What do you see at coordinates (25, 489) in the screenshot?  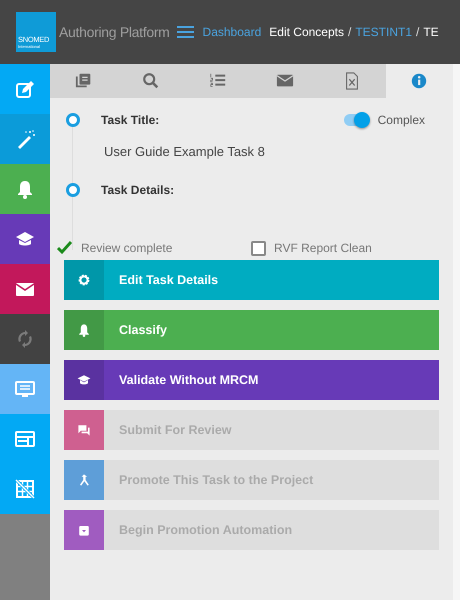 I see `grid-off-icon` at bounding box center [25, 489].